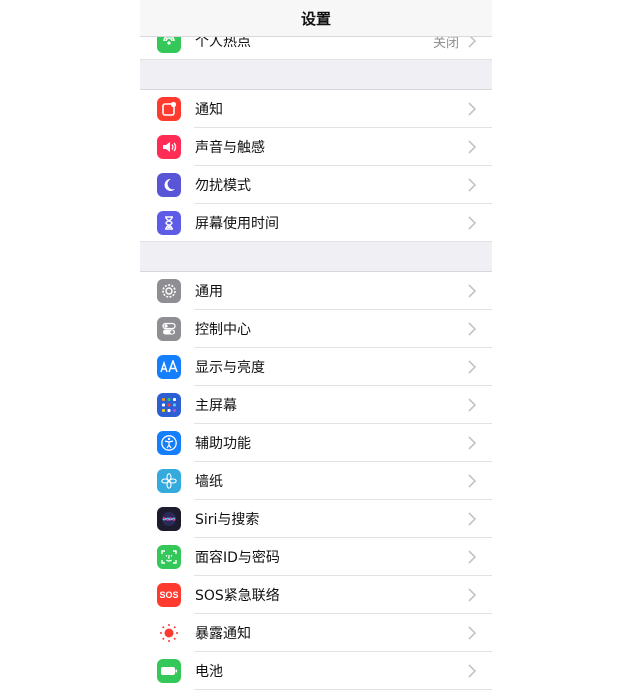  I want to click on settings-row-label: 屏幕使用时间, so click(237, 224).